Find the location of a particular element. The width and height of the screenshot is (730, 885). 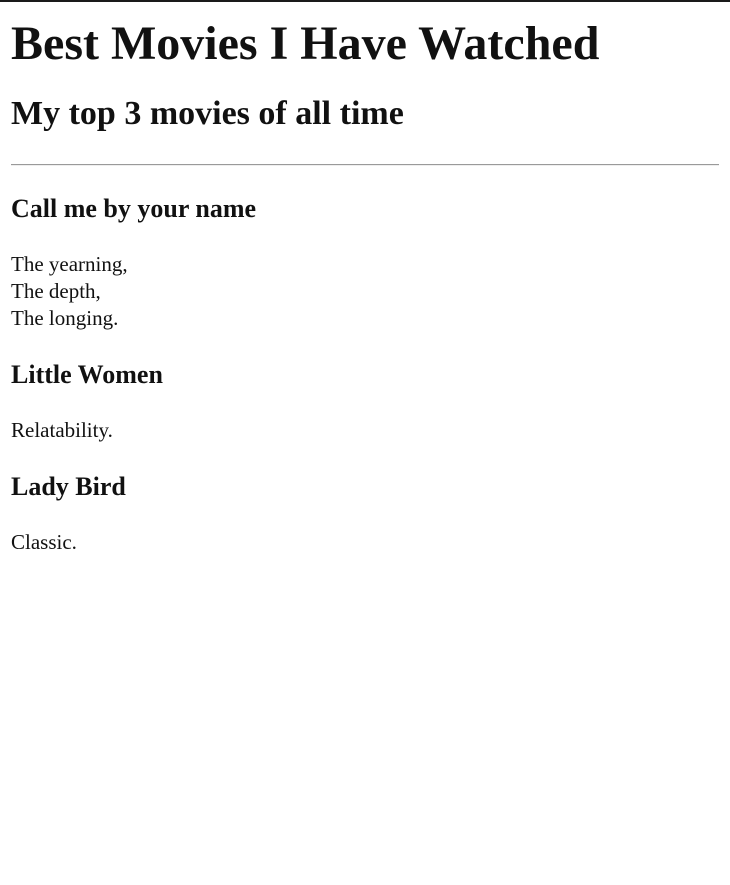

description-line: Relatability. is located at coordinates (62, 430).